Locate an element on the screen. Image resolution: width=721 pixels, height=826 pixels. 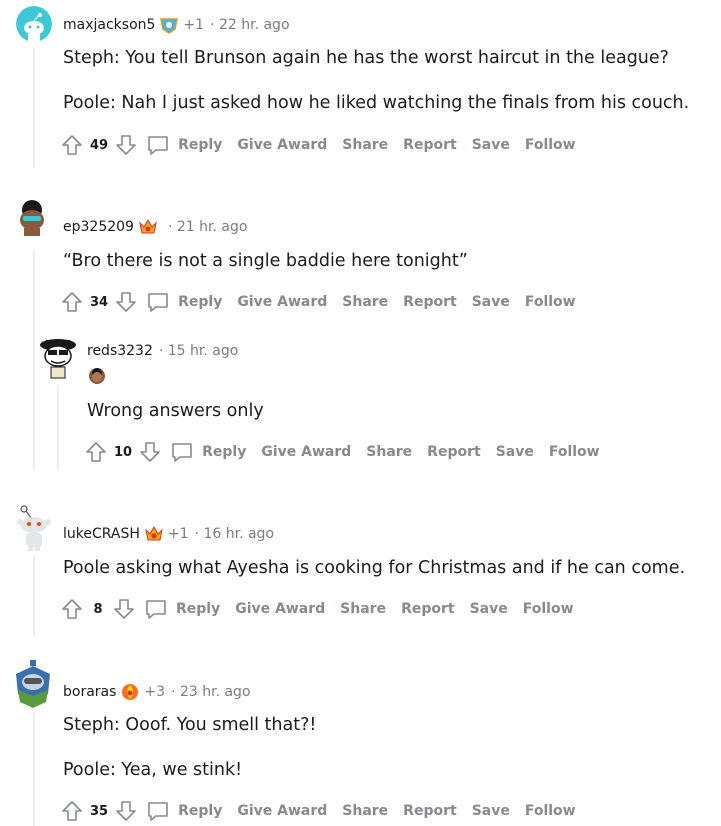
comment-meta: boraras +3 · 23 hr. ago is located at coordinates (157, 692).